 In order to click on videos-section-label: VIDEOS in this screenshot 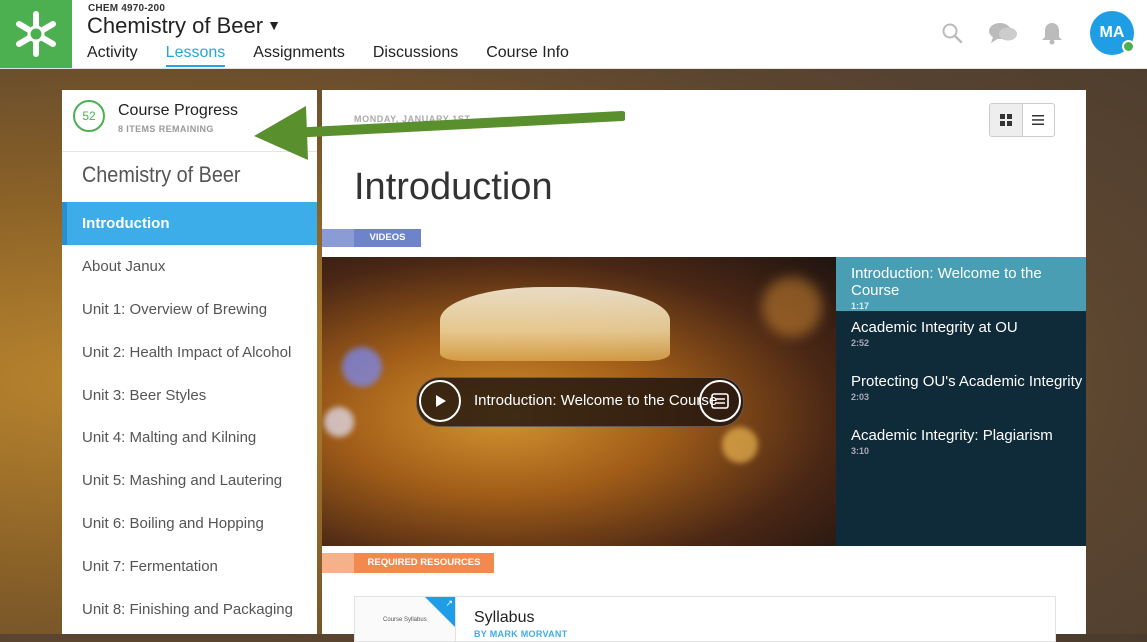, I will do `click(371, 238)`.